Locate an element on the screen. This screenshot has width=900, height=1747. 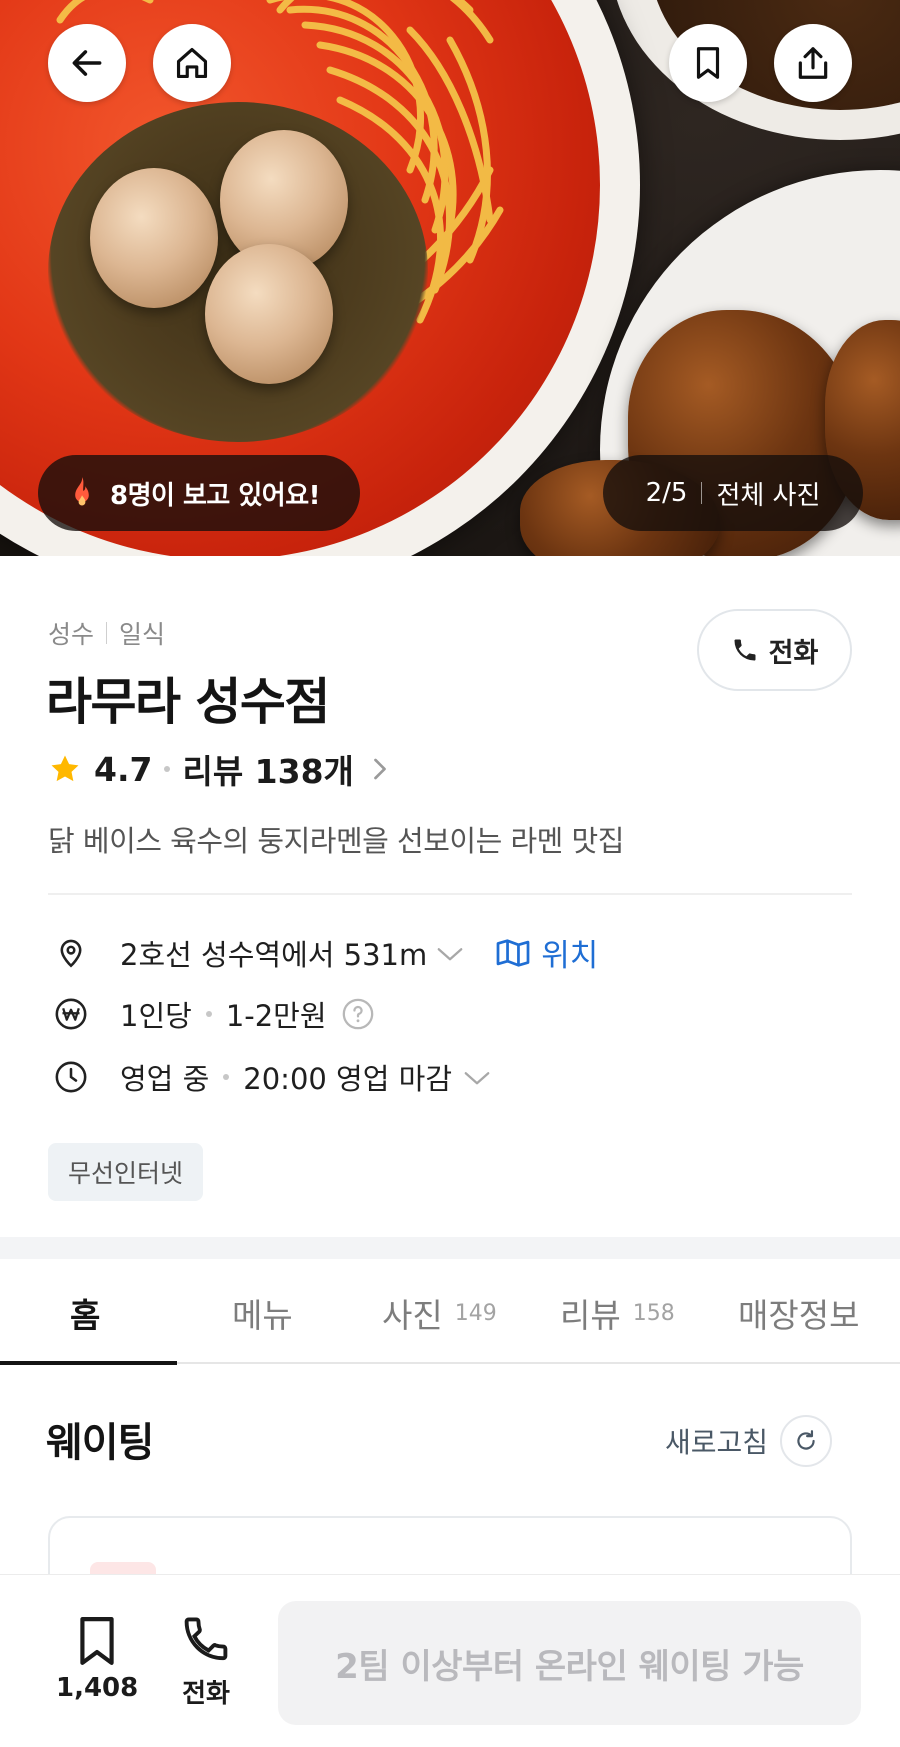
tab-store-info: 매장정보 is located at coordinates (798, 1313).